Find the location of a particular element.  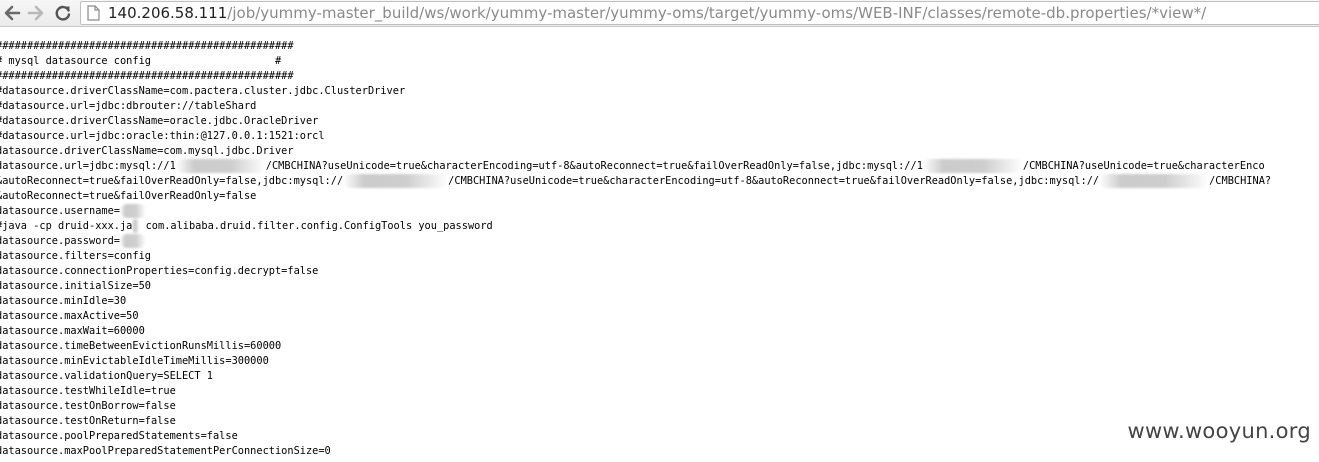

reload-icon is located at coordinates (63, 13).